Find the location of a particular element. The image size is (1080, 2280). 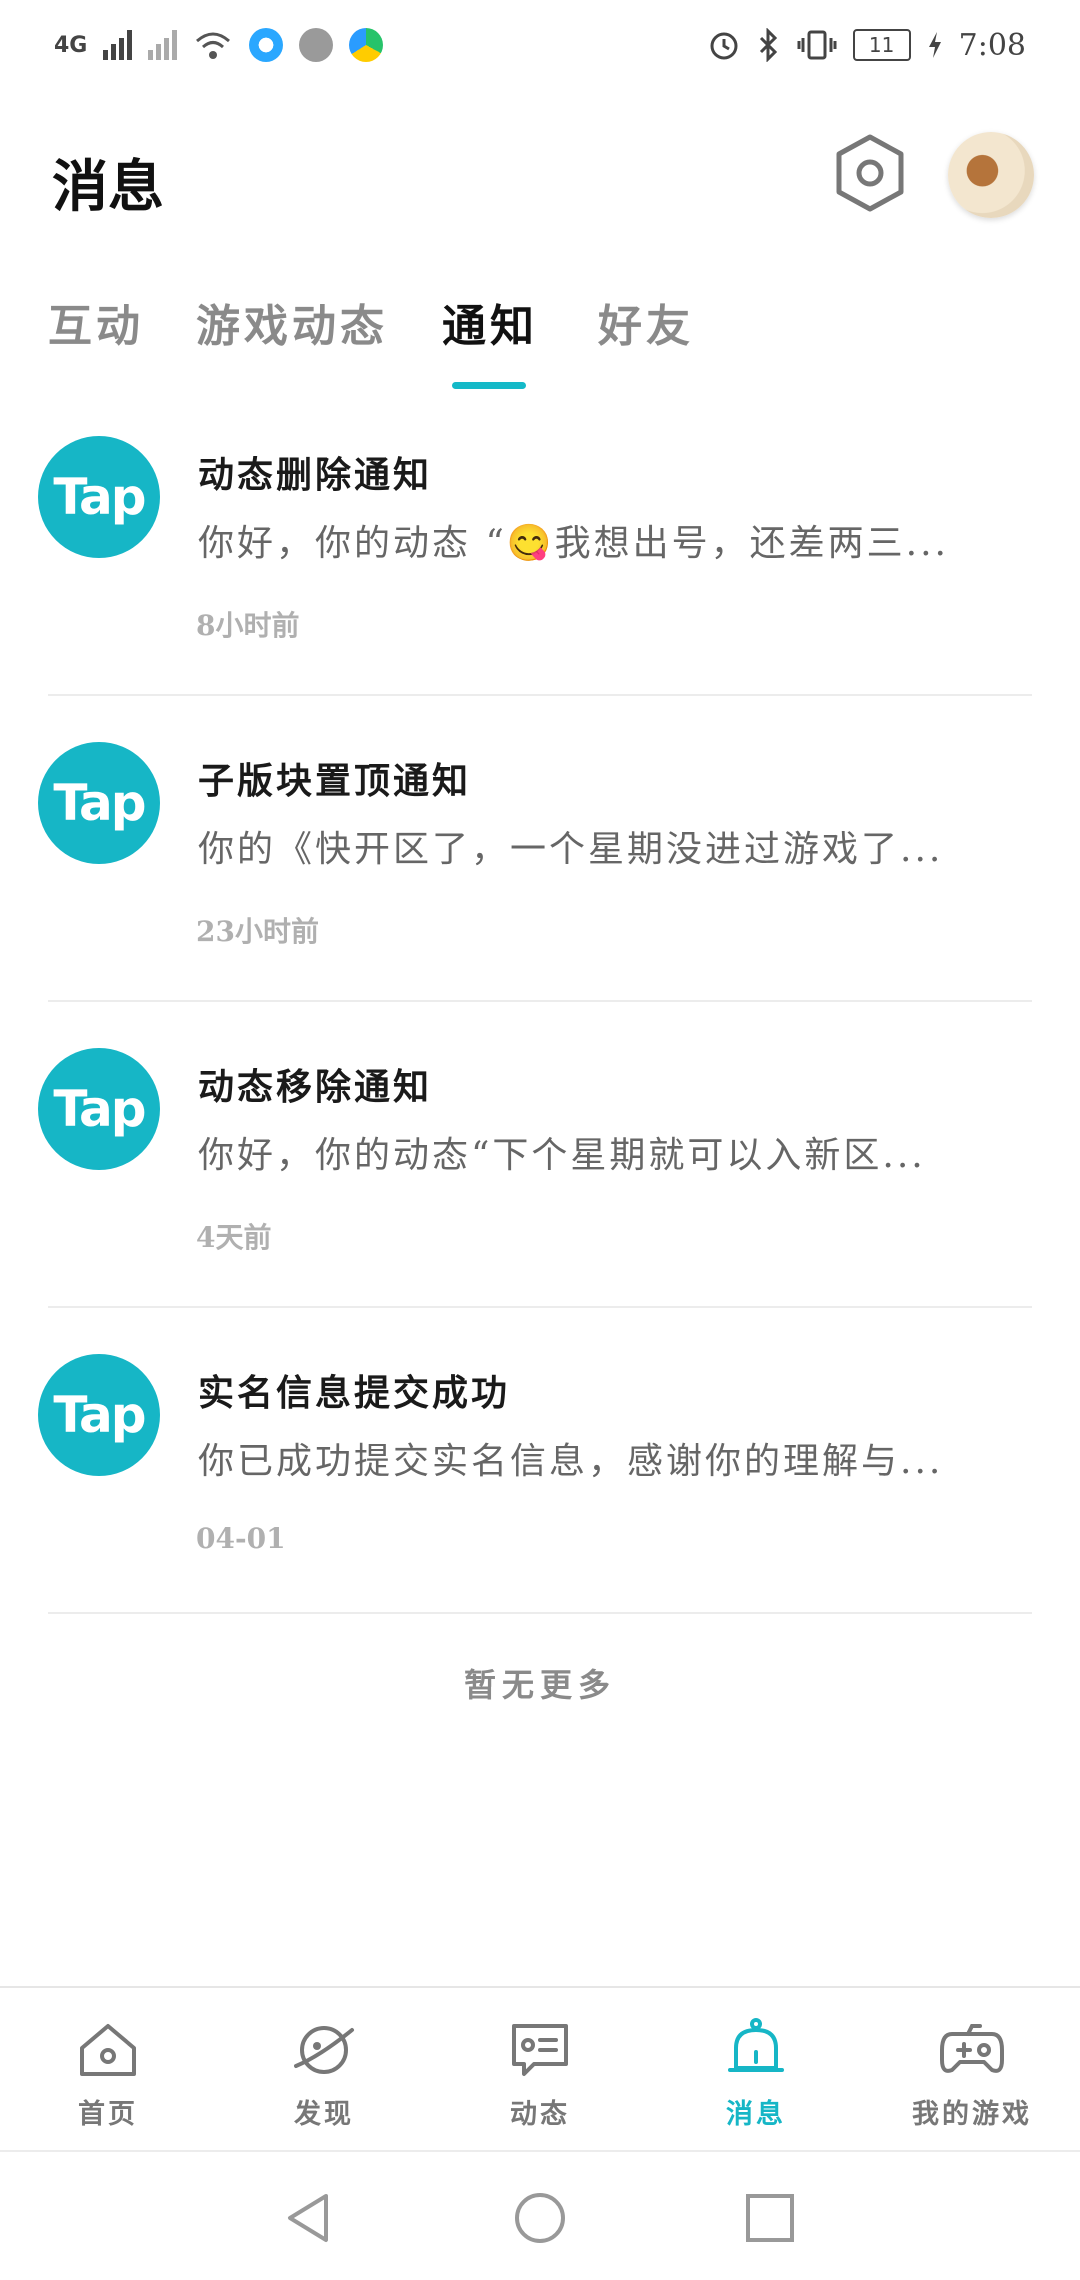

list-item: Tap 动态移除通知 你好，你的动态“下个星期就可以入新区... 4天前 is located at coordinates (540, 1185).